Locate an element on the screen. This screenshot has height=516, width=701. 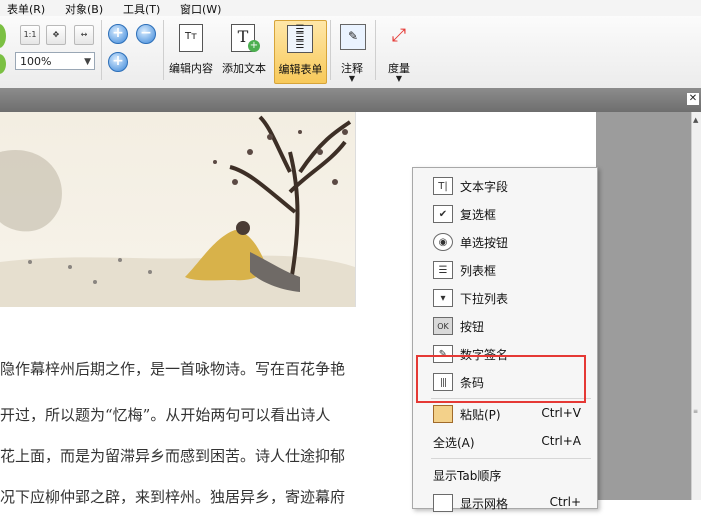
text-field-icon: T| is located at coordinates (443, 186).